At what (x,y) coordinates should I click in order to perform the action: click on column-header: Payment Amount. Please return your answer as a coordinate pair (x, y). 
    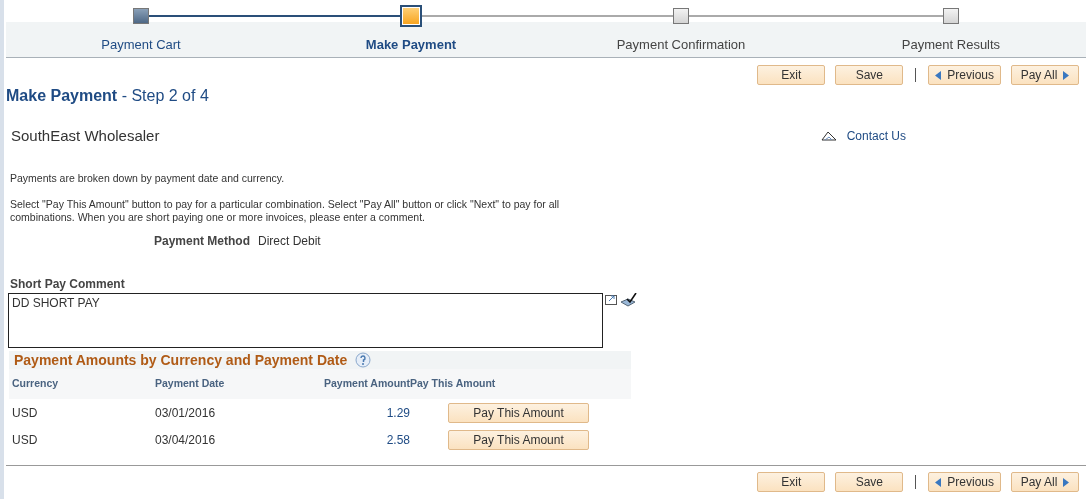
    Looking at the image, I should click on (366, 383).